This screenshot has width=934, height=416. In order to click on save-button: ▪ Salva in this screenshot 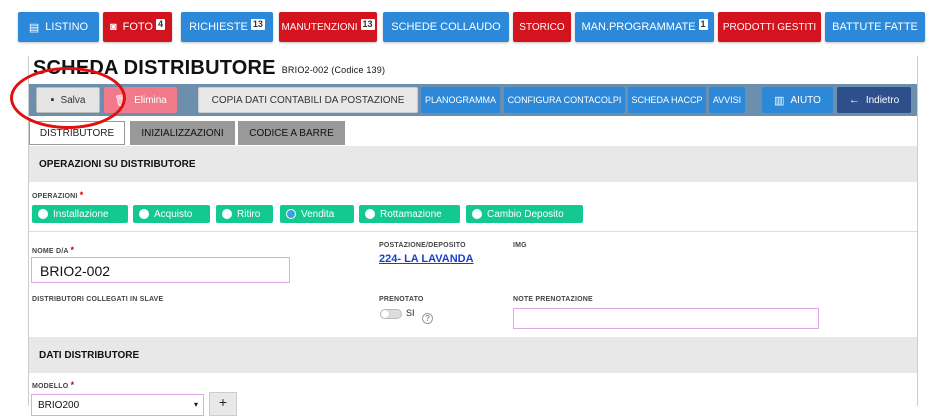, I will do `click(68, 100)`.